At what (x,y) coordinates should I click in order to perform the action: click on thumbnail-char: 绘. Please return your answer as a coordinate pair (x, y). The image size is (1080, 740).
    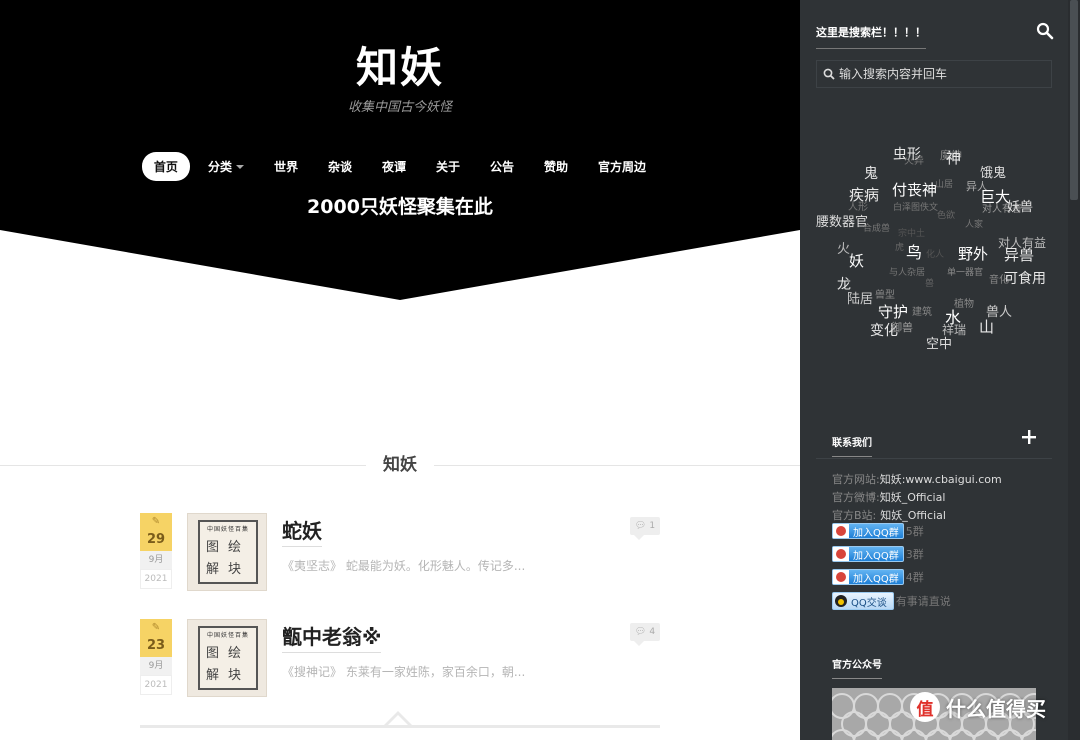
    Looking at the image, I should click on (235, 547).